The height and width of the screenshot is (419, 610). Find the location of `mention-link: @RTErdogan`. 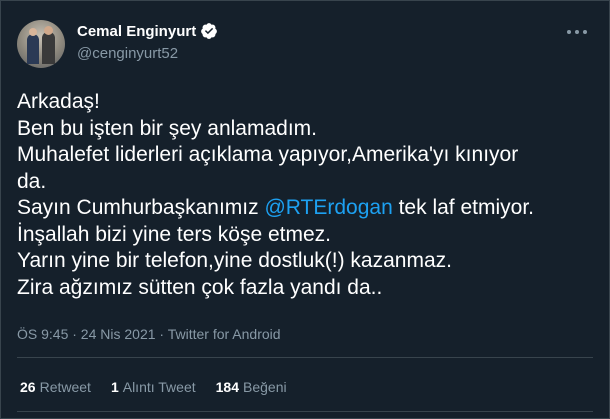

mention-link: @RTErdogan is located at coordinates (328, 207).